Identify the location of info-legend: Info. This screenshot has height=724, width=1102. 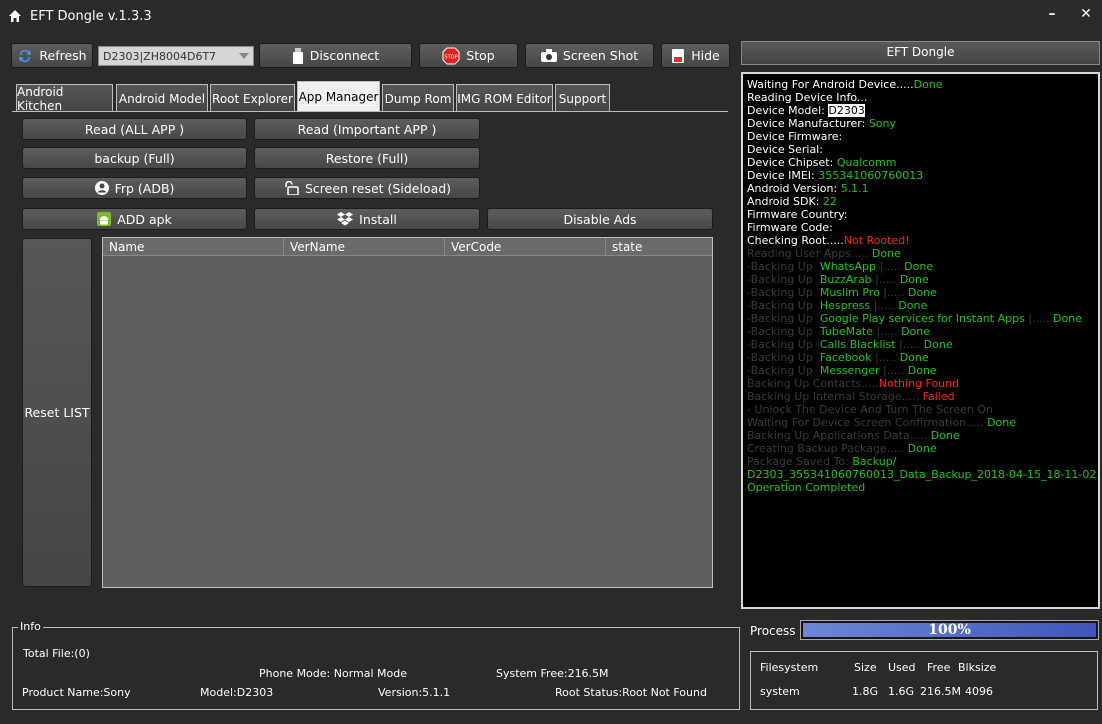
(30, 626).